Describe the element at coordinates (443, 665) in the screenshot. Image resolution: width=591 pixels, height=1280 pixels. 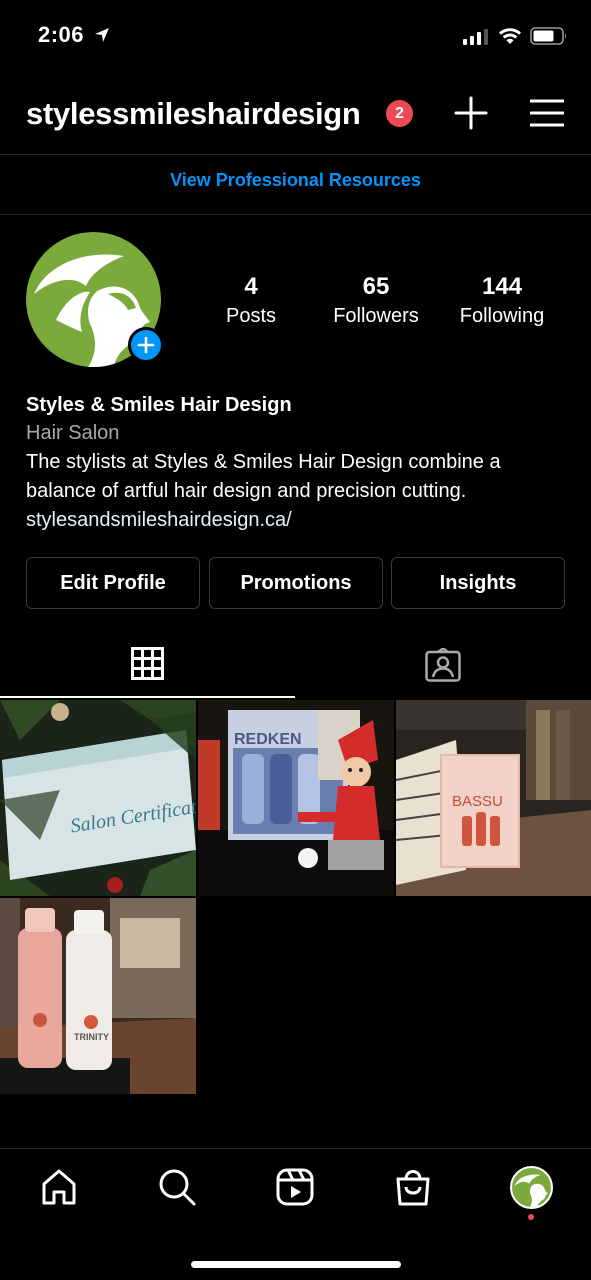
I see `tagged-icon` at that location.